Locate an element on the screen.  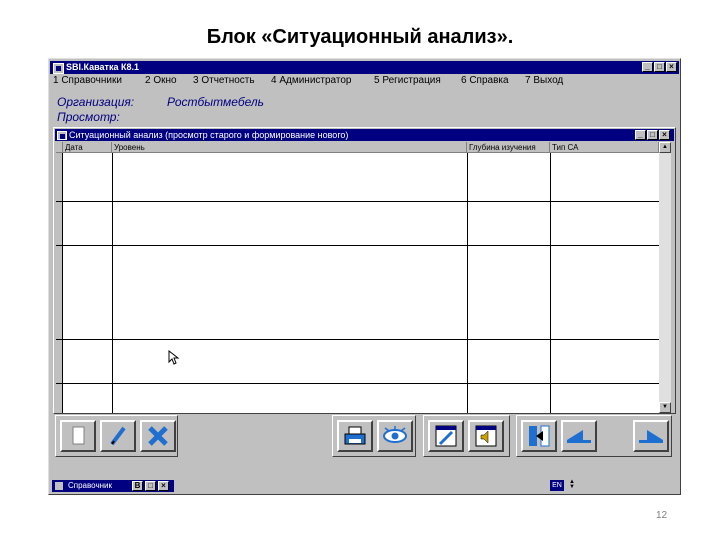
language-indicator: EN is located at coordinates (557, 485).